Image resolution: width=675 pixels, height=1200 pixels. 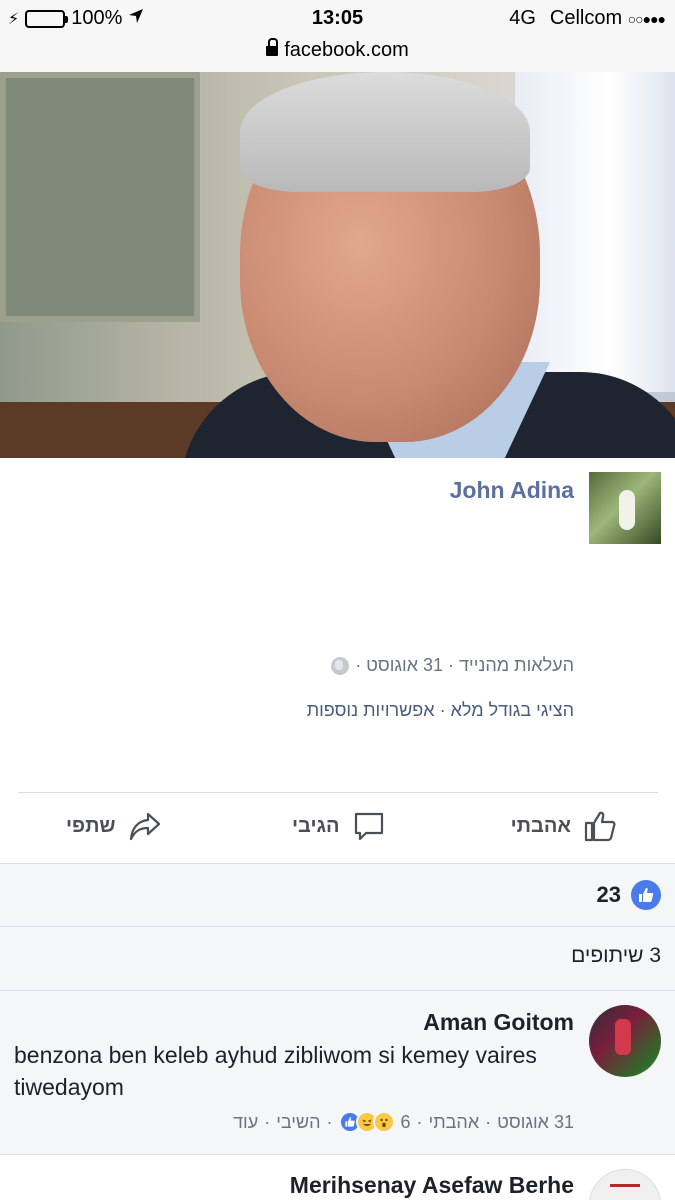 I want to click on speech-bubble-icon, so click(x=369, y=826).